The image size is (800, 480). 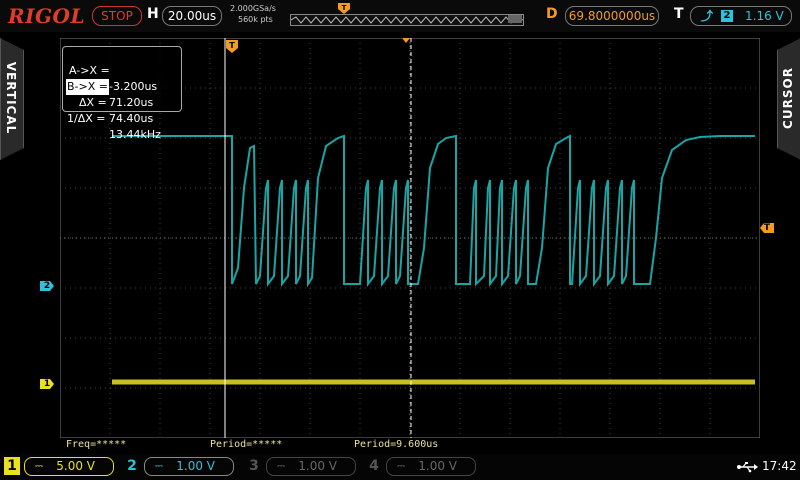 What do you see at coordinates (707, 16) in the screenshot?
I see `rising-edge-icon: ⤴` at bounding box center [707, 16].